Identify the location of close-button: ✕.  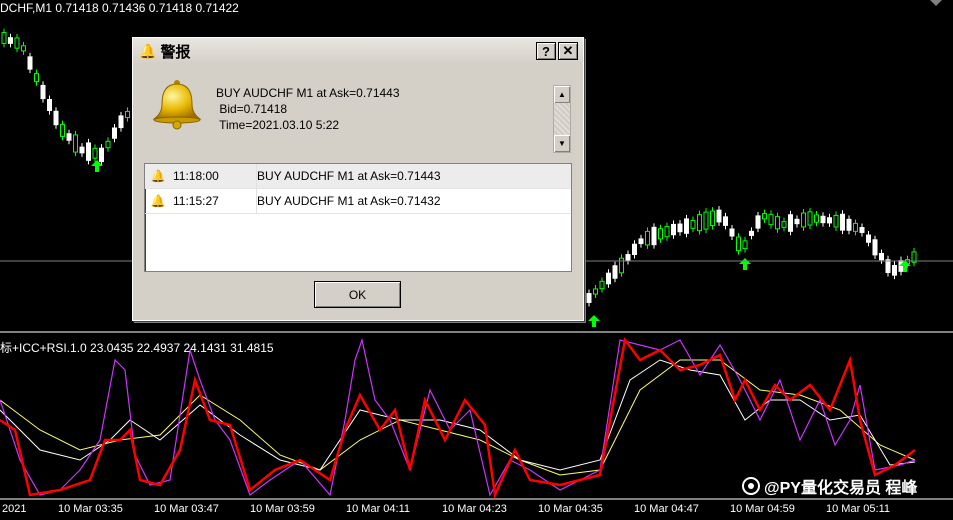
(568, 51).